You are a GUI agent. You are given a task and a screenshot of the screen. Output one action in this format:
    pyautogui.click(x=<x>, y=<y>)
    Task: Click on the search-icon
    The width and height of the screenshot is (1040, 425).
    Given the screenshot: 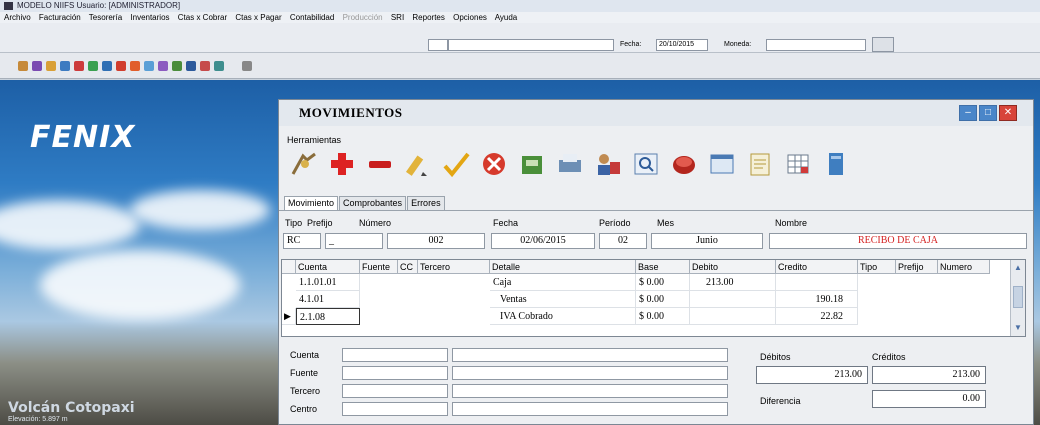 What is the action you would take?
    pyautogui.click(x=646, y=164)
    